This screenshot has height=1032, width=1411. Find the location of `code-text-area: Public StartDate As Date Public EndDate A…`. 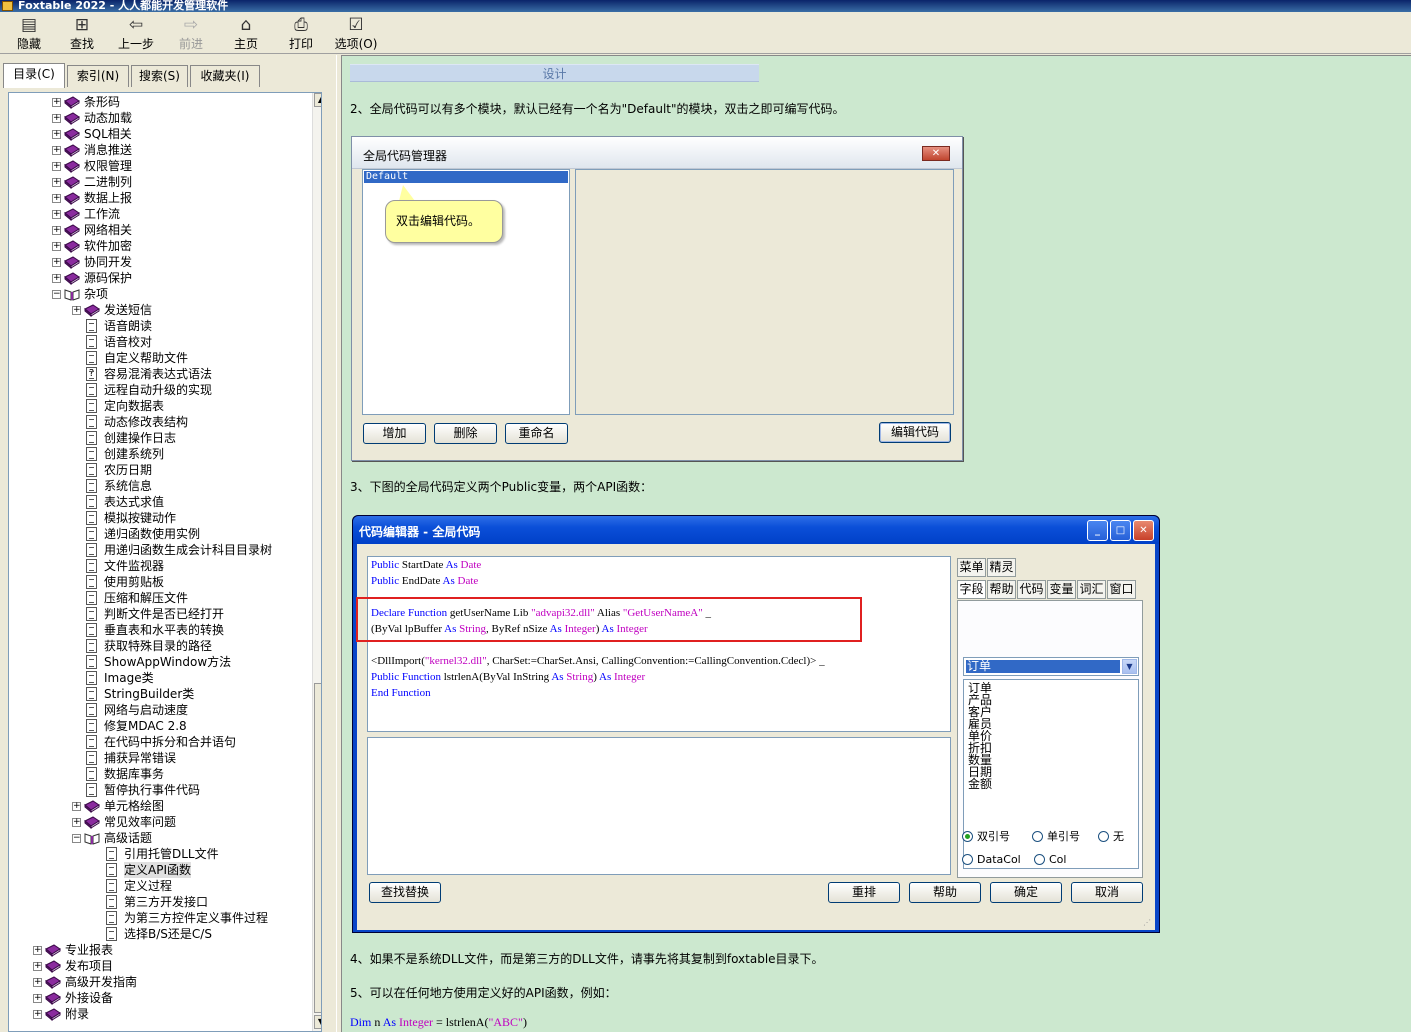

code-text-area: Public StartDate As Date Public EndDate A… is located at coordinates (659, 644).